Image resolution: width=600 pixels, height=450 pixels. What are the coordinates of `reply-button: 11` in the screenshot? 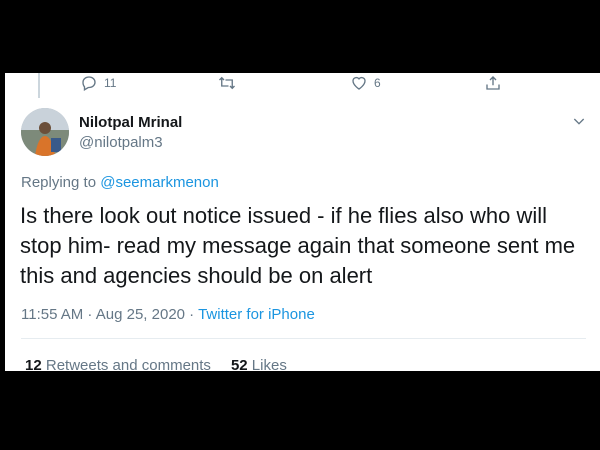 It's located at (98, 83).